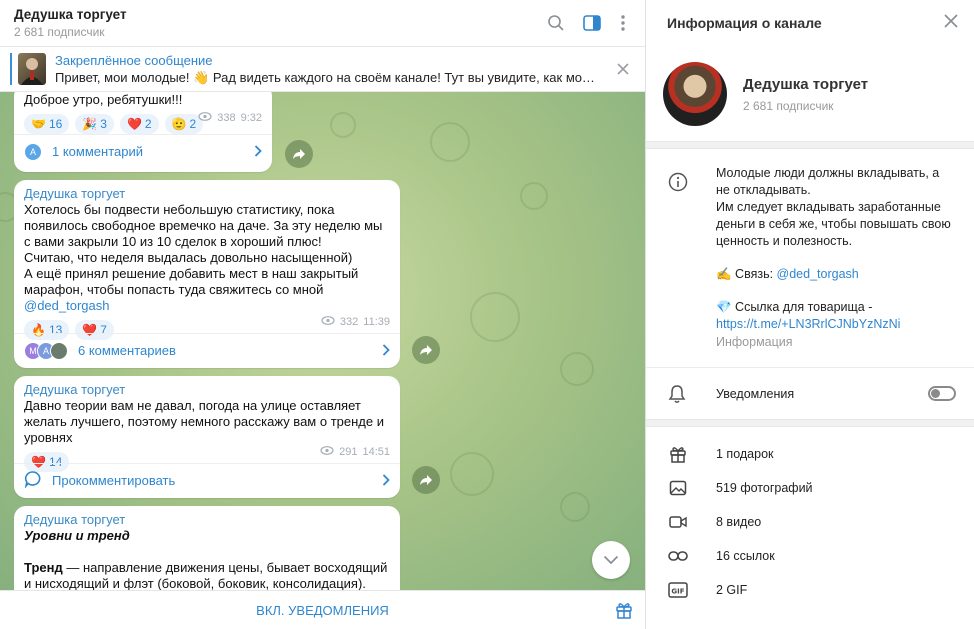 The image size is (974, 629). I want to click on commenter-avatars: M A, so click(46, 350).